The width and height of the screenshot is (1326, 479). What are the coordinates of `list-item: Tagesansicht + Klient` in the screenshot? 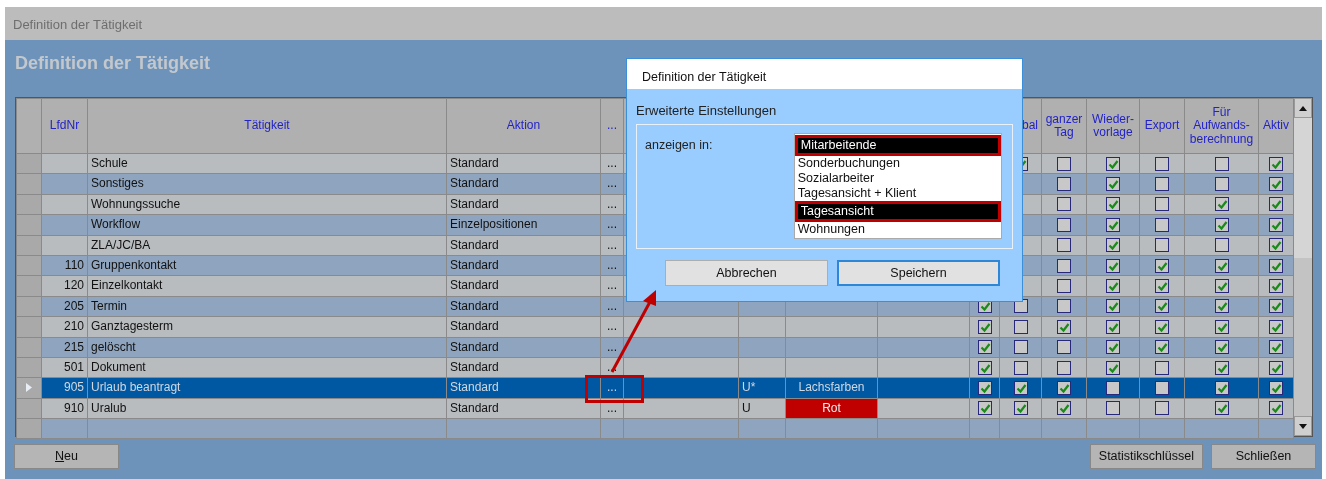 It's located at (897, 193).